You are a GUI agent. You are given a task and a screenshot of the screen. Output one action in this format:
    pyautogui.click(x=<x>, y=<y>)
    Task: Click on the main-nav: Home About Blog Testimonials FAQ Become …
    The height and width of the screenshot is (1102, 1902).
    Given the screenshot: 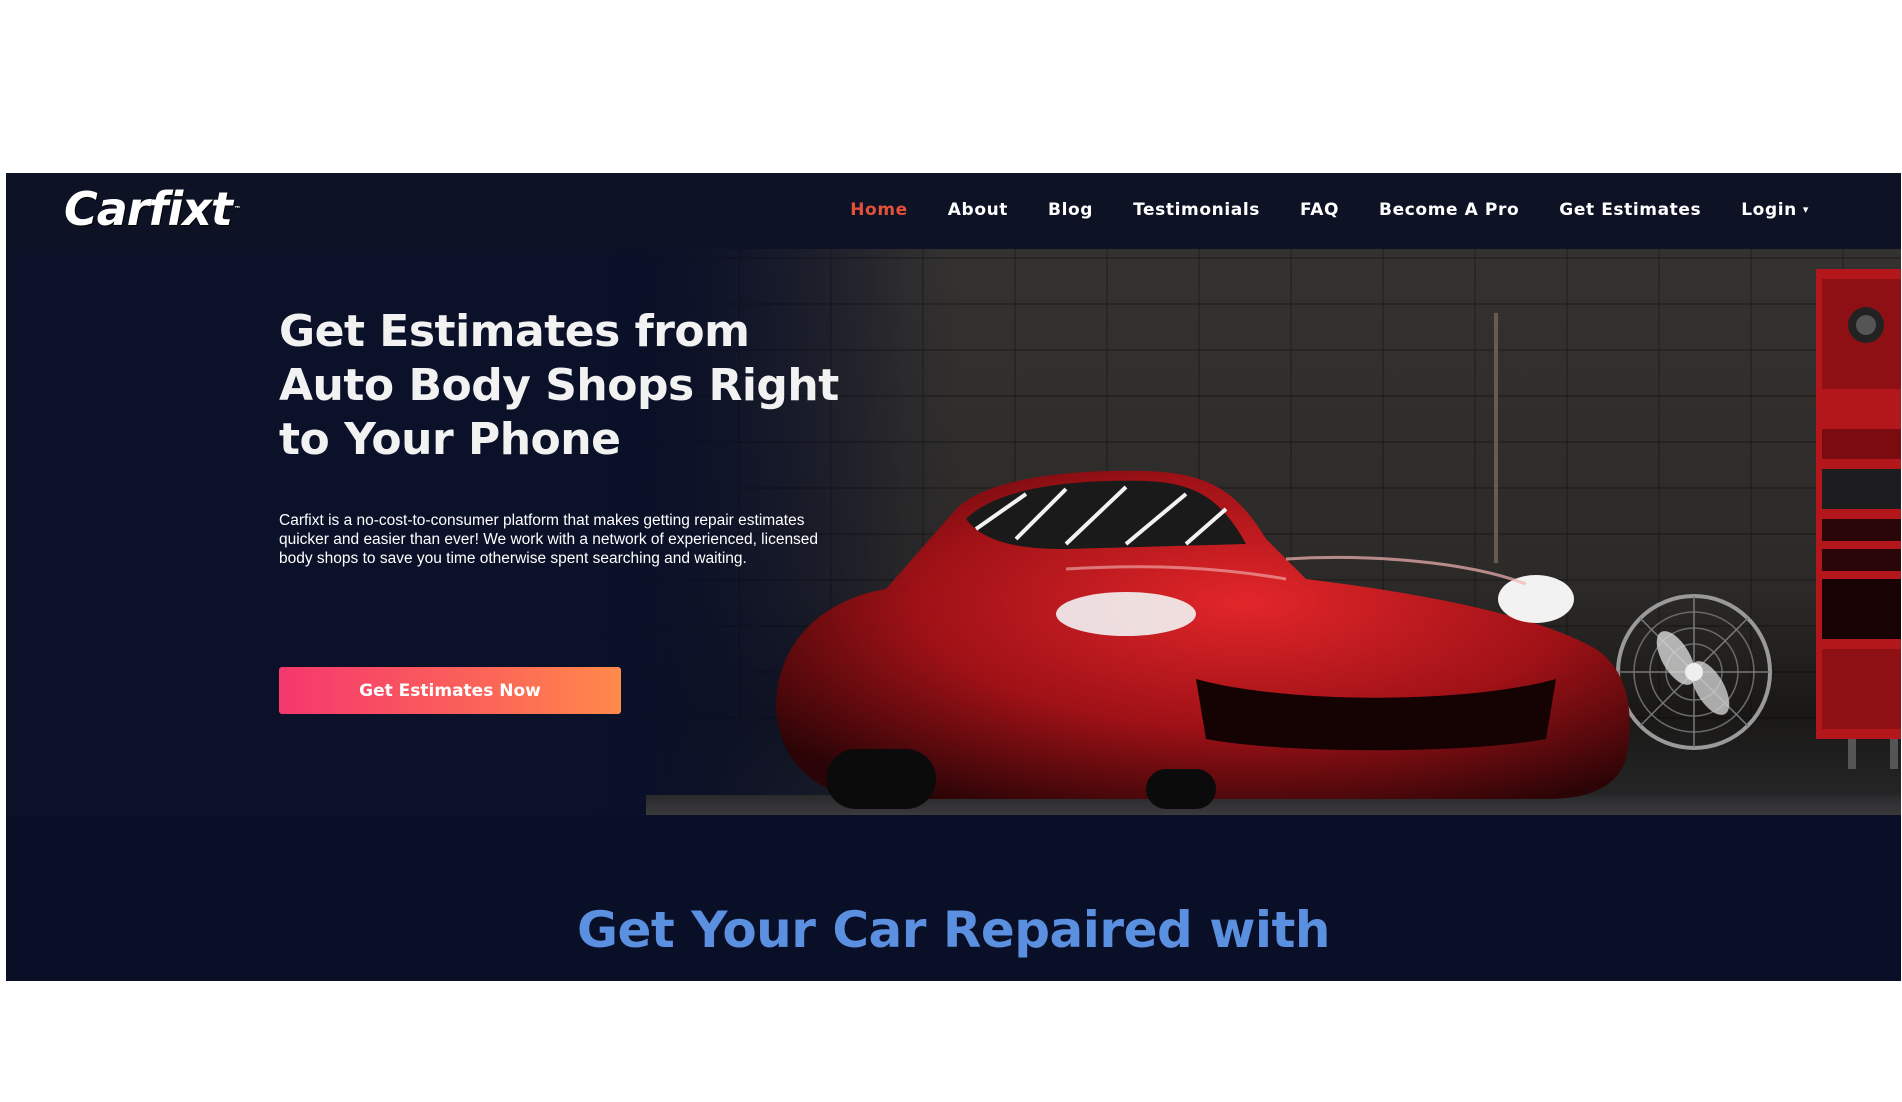 What is the action you would take?
    pyautogui.click(x=1309, y=210)
    